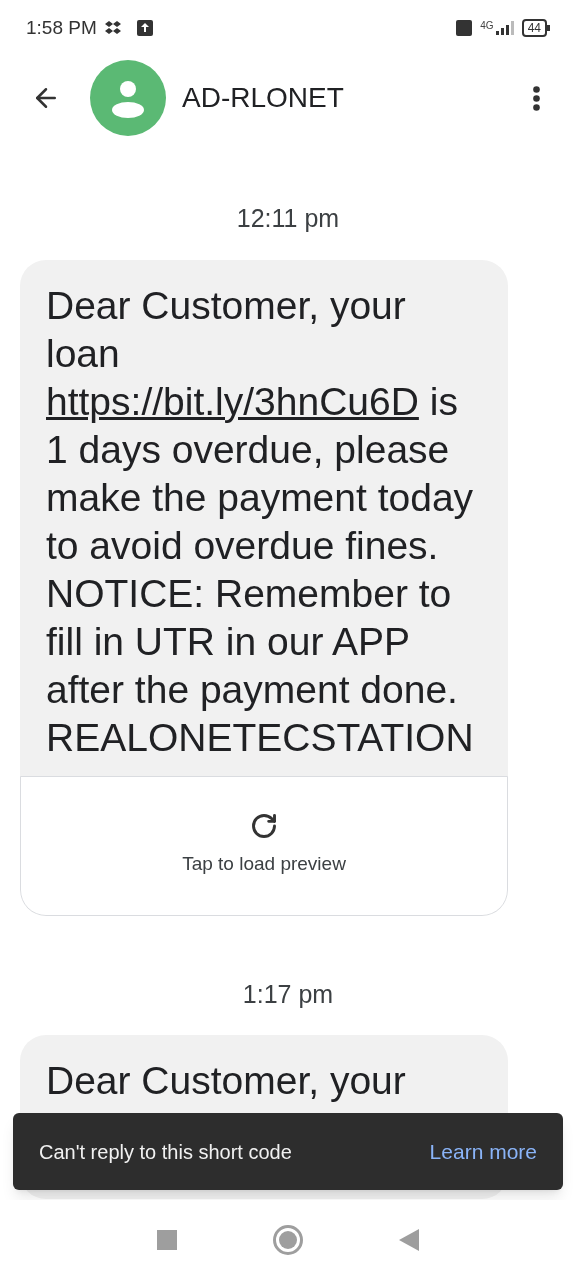 The width and height of the screenshot is (576, 1280). I want to click on network-type: 4G, so click(487, 26).